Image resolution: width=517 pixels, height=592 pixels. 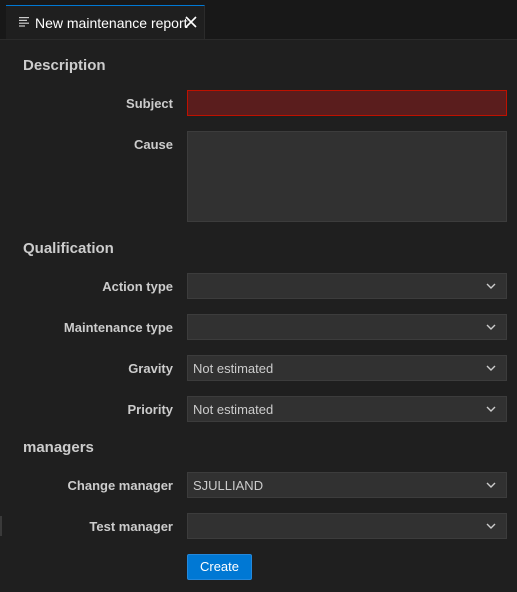 What do you see at coordinates (228, 485) in the screenshot?
I see `change-manager-value: SJULLIAND` at bounding box center [228, 485].